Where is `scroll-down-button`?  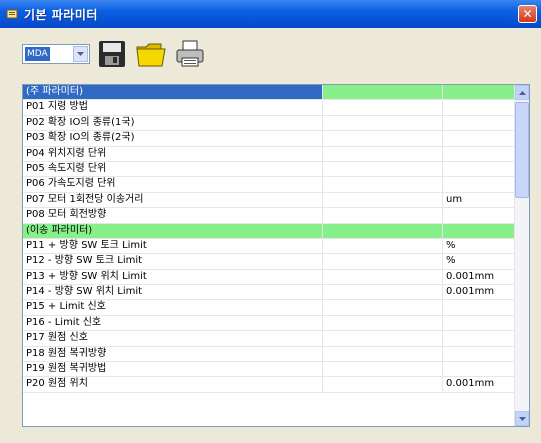
scroll-down-button is located at coordinates (522, 418).